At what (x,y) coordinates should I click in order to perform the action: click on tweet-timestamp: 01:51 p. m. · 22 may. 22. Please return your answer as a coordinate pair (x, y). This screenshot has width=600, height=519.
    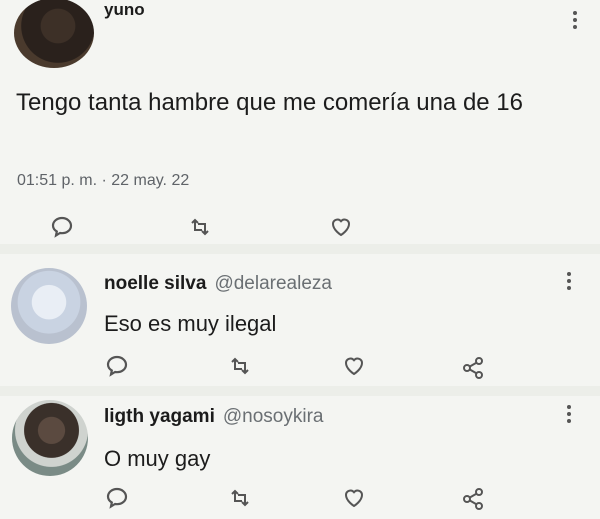
    Looking at the image, I should click on (103, 180).